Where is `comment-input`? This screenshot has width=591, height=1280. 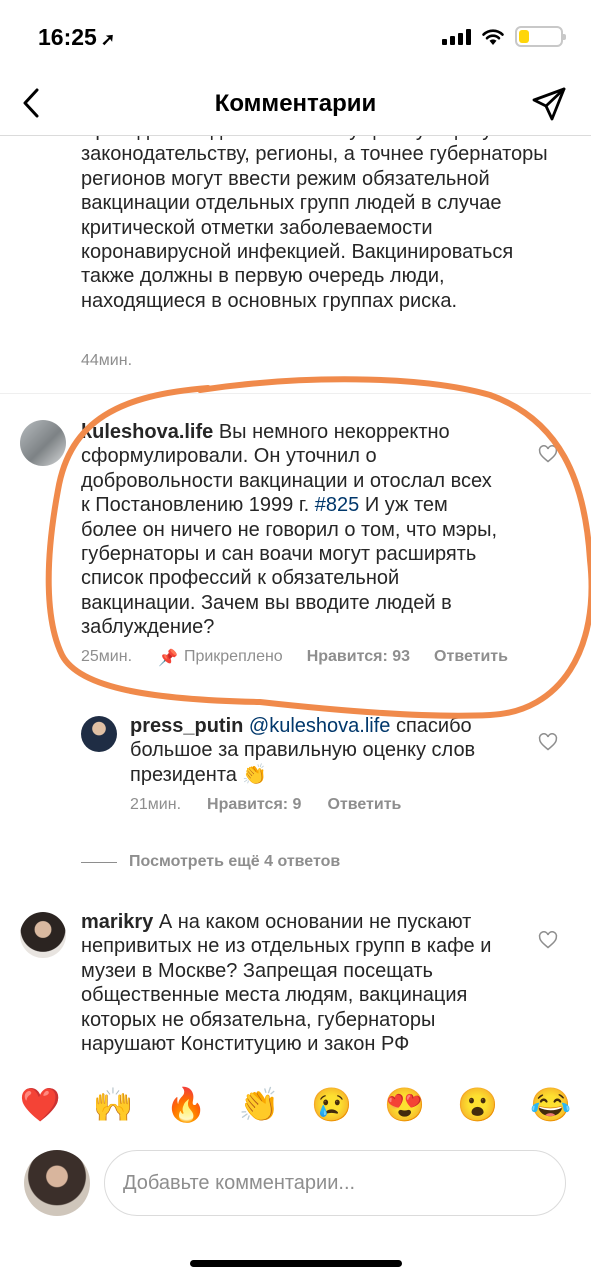
comment-input is located at coordinates (335, 1183).